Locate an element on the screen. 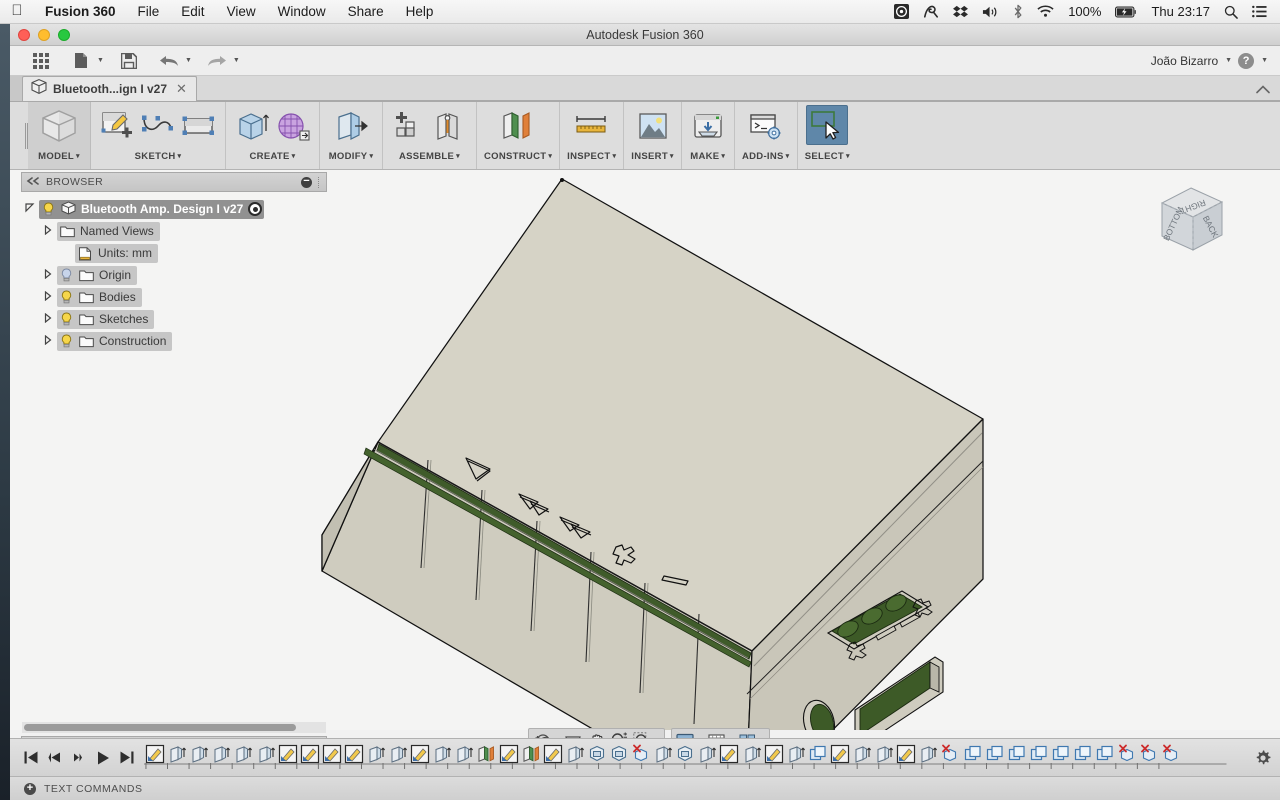  visibility-eye-icon is located at coordinates (255, 209).